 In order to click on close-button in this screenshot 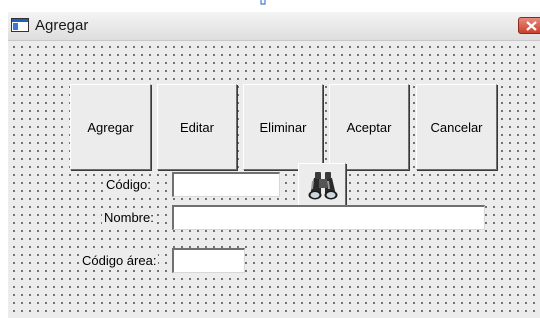, I will do `click(529, 25)`.